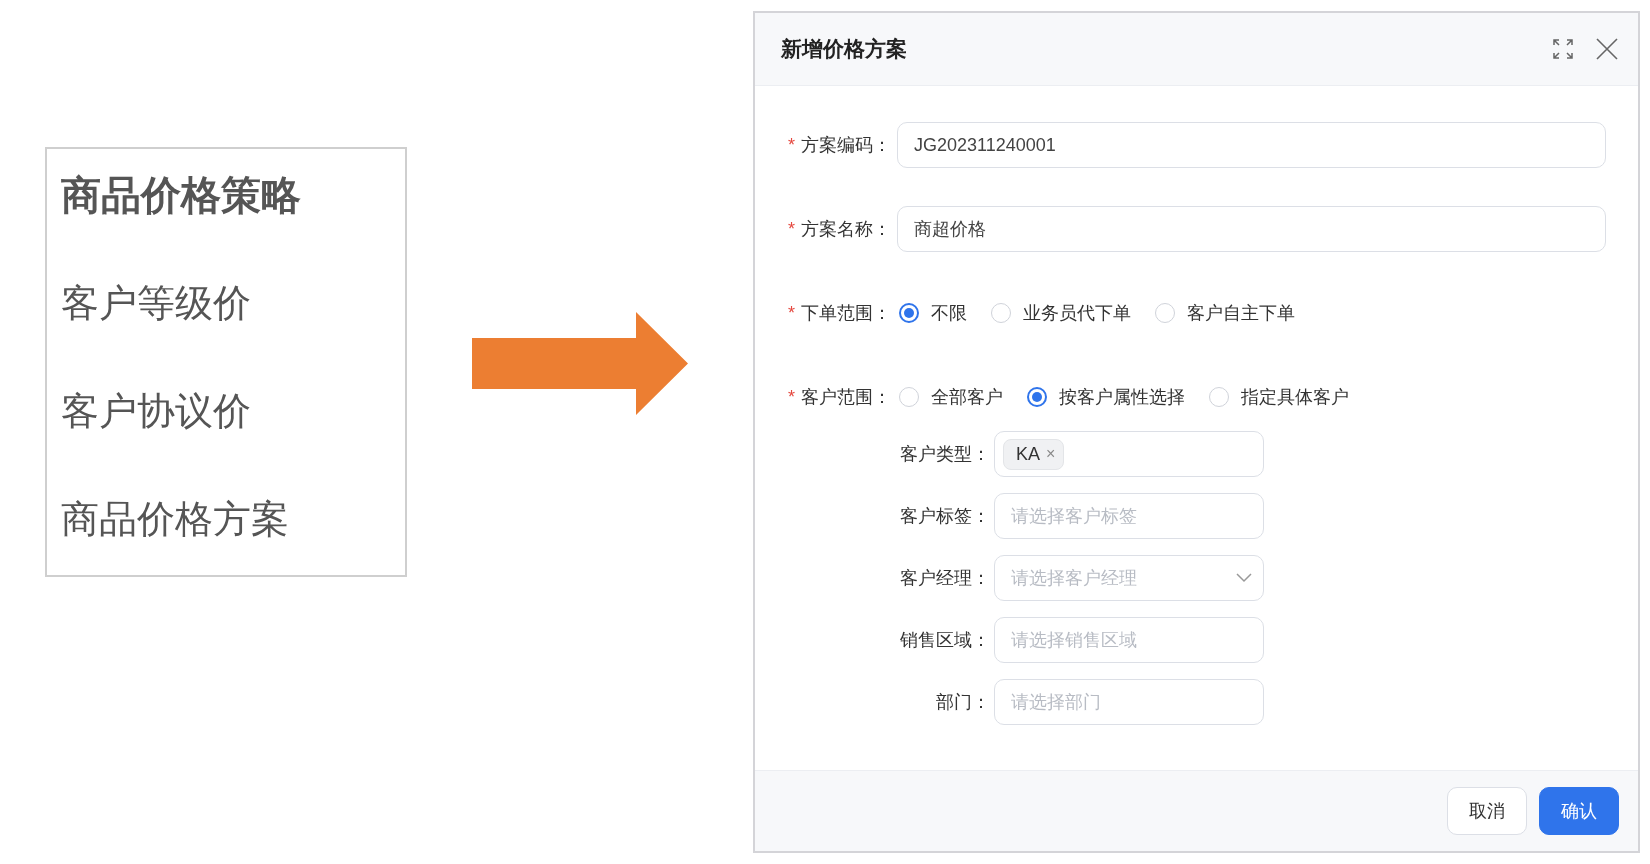 This screenshot has width=1650, height=864. Describe the element at coordinates (1251, 229) in the screenshot. I see `text-field: 商超价格` at that location.